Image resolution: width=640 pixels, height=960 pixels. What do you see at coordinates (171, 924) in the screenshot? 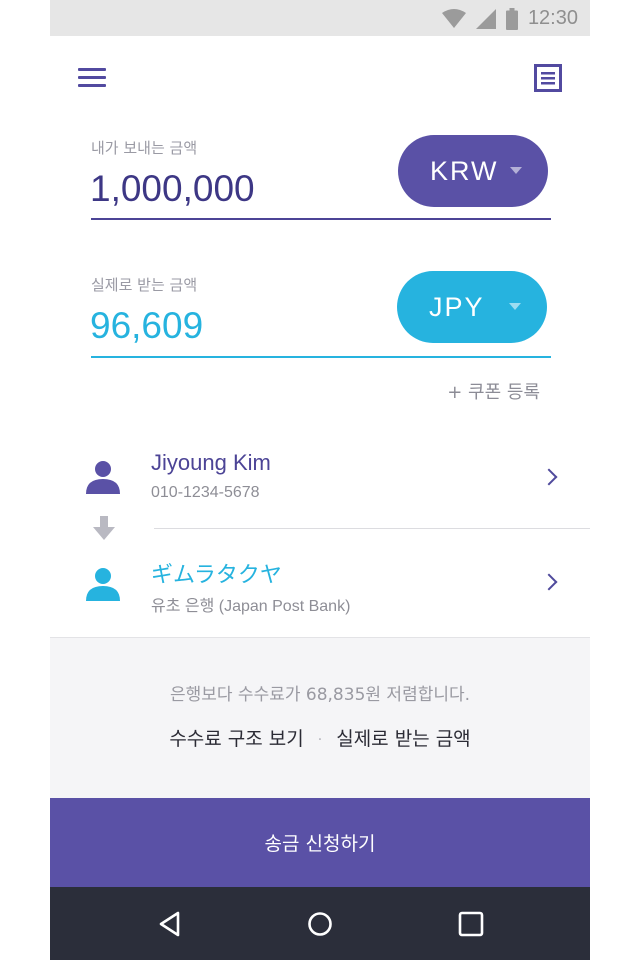
I see `back-triangle-icon` at bounding box center [171, 924].